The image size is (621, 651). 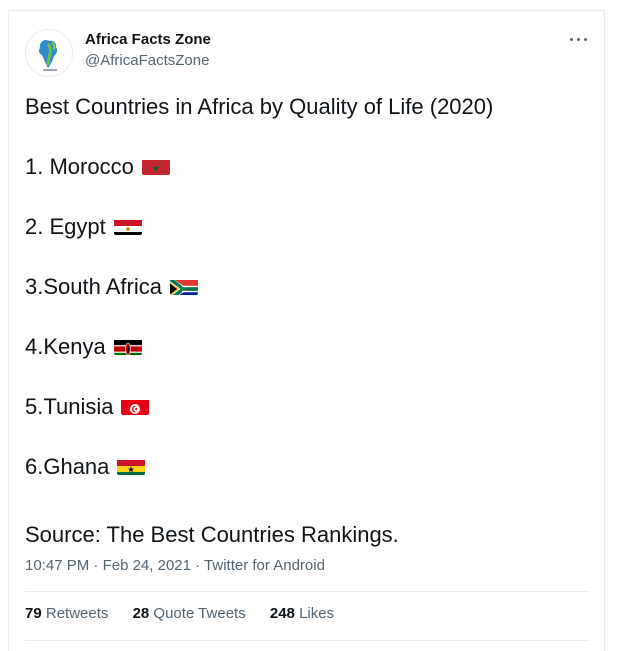 I want to click on likes-count: 248, so click(x=282, y=613).